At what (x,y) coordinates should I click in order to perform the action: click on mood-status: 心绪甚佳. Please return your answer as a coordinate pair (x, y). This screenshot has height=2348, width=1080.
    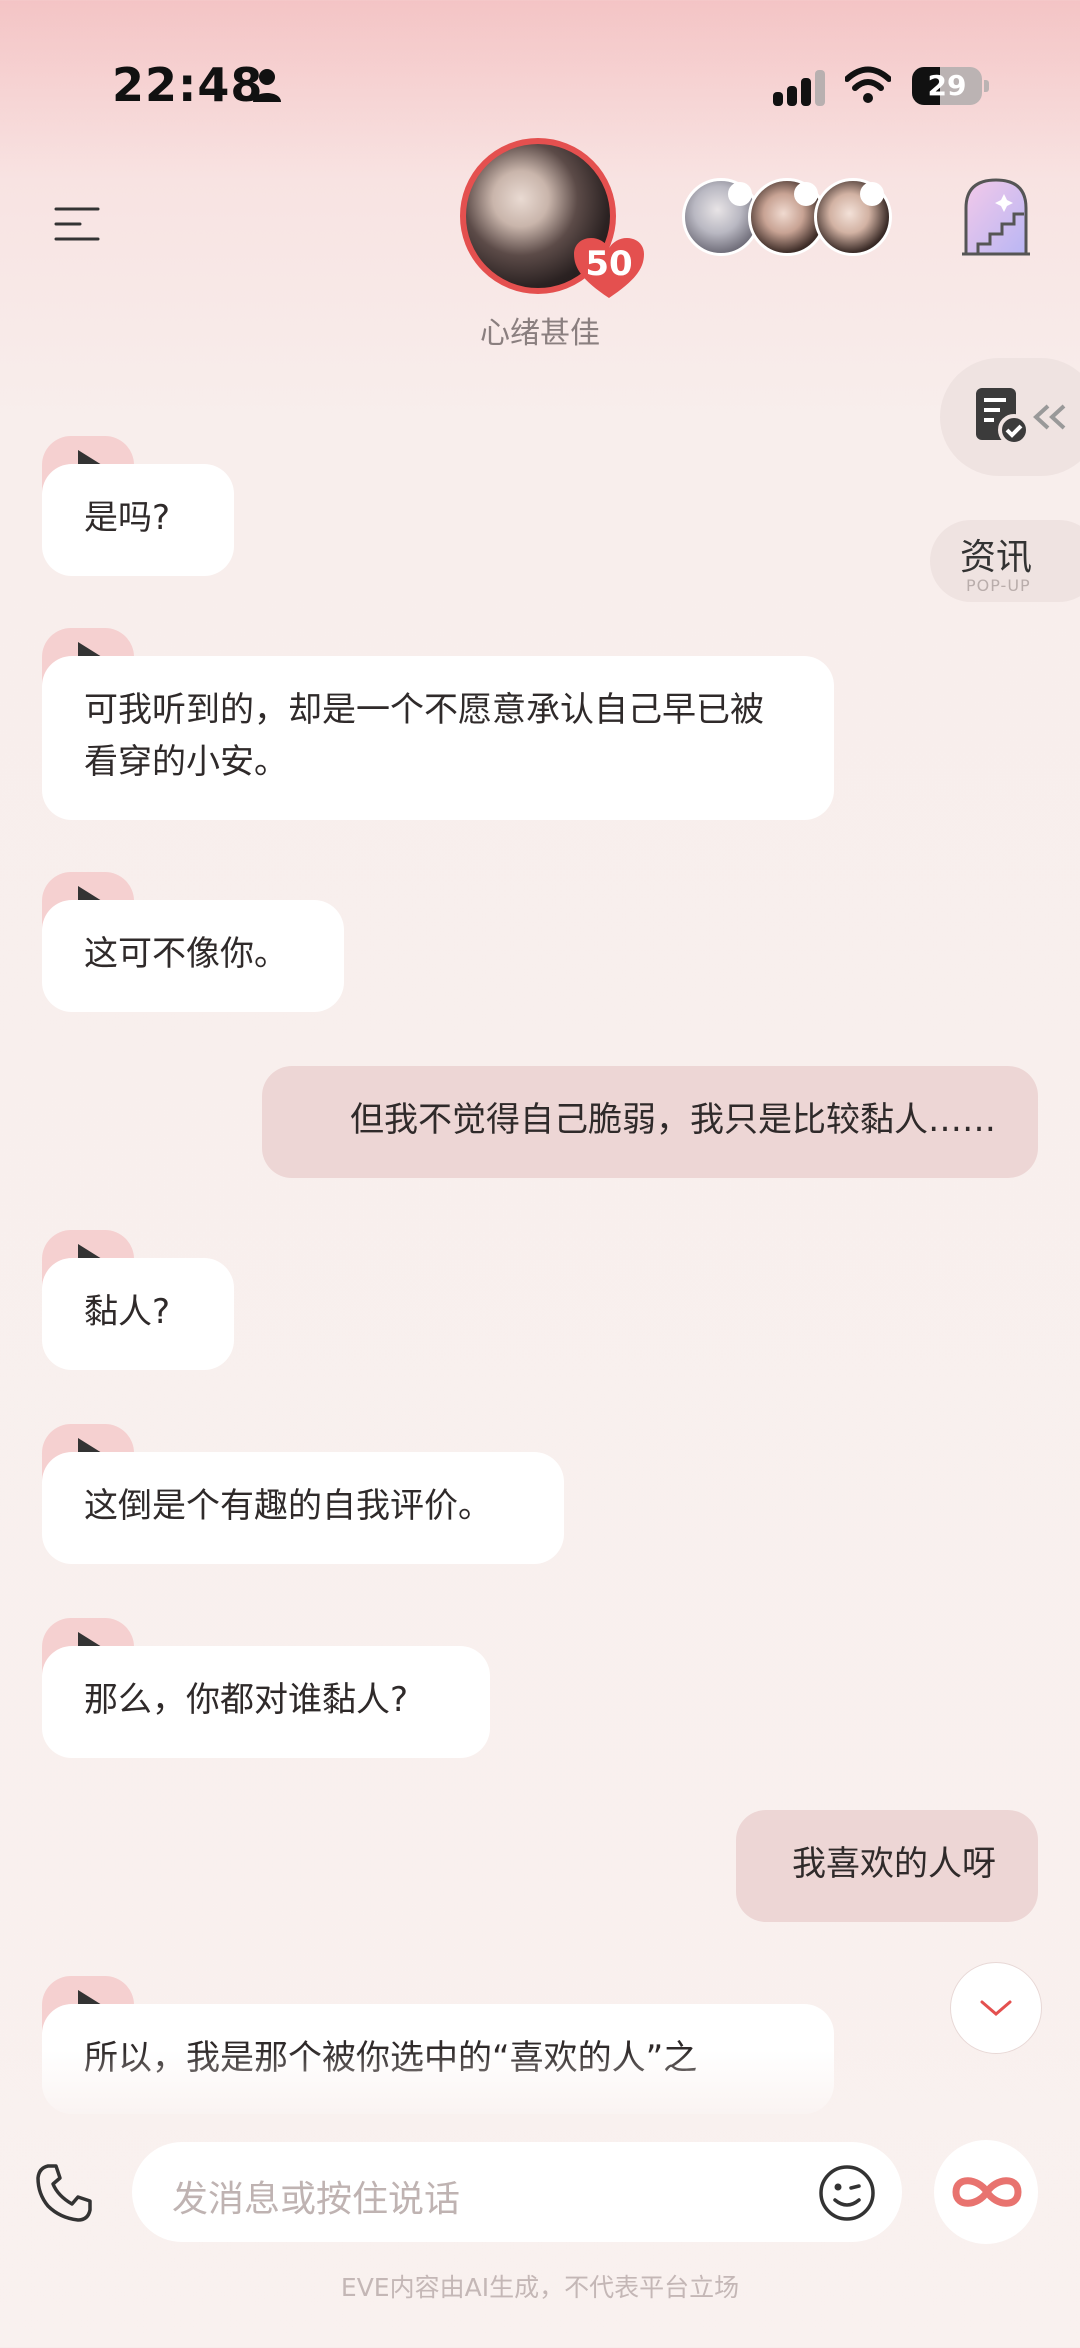
    Looking at the image, I should click on (540, 333).